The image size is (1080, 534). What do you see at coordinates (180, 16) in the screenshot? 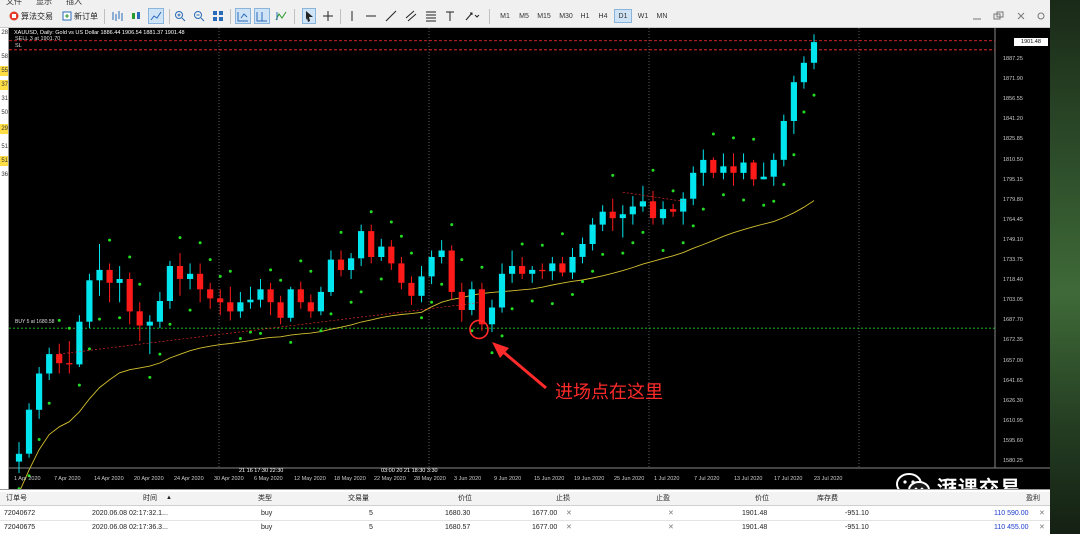
I see `zoom-in-button` at bounding box center [180, 16].